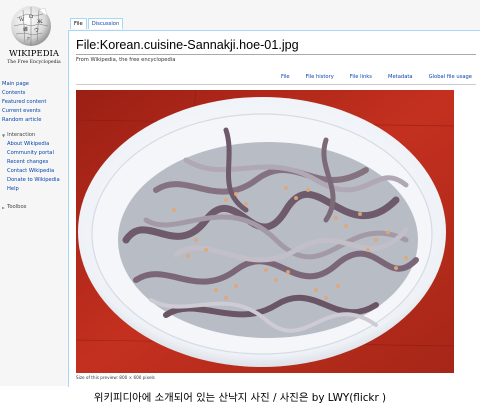  What do you see at coordinates (31, 189) in the screenshot?
I see `nav-help: Help` at bounding box center [31, 189].